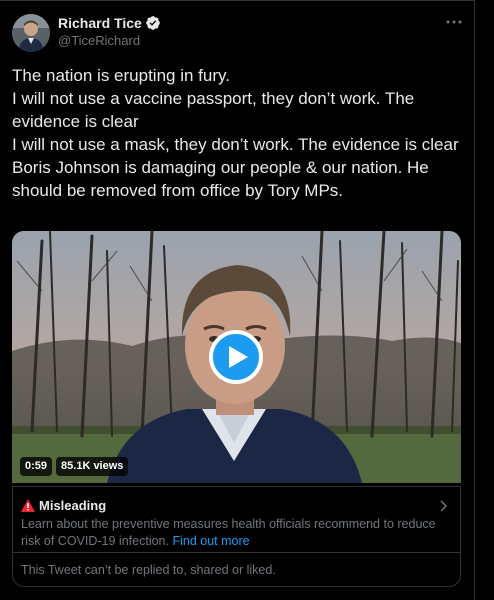 This screenshot has width=494, height=600. I want to click on tweet-line: The nation is erupting in fury., so click(121, 75).